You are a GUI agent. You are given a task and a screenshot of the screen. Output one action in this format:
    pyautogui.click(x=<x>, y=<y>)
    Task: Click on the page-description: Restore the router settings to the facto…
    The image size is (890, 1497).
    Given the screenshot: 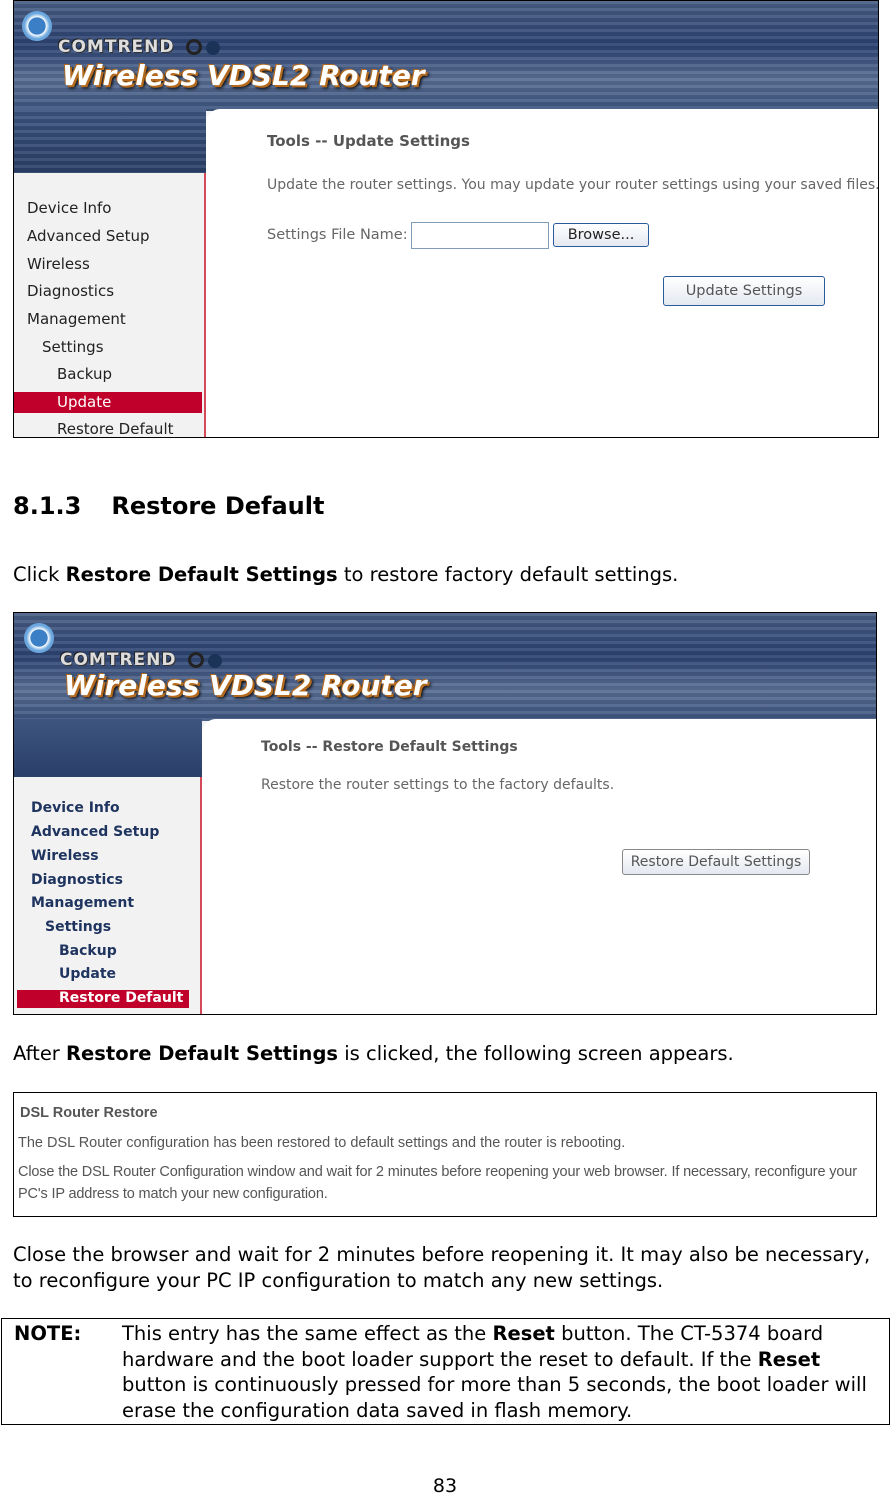 What is the action you would take?
    pyautogui.click(x=438, y=785)
    